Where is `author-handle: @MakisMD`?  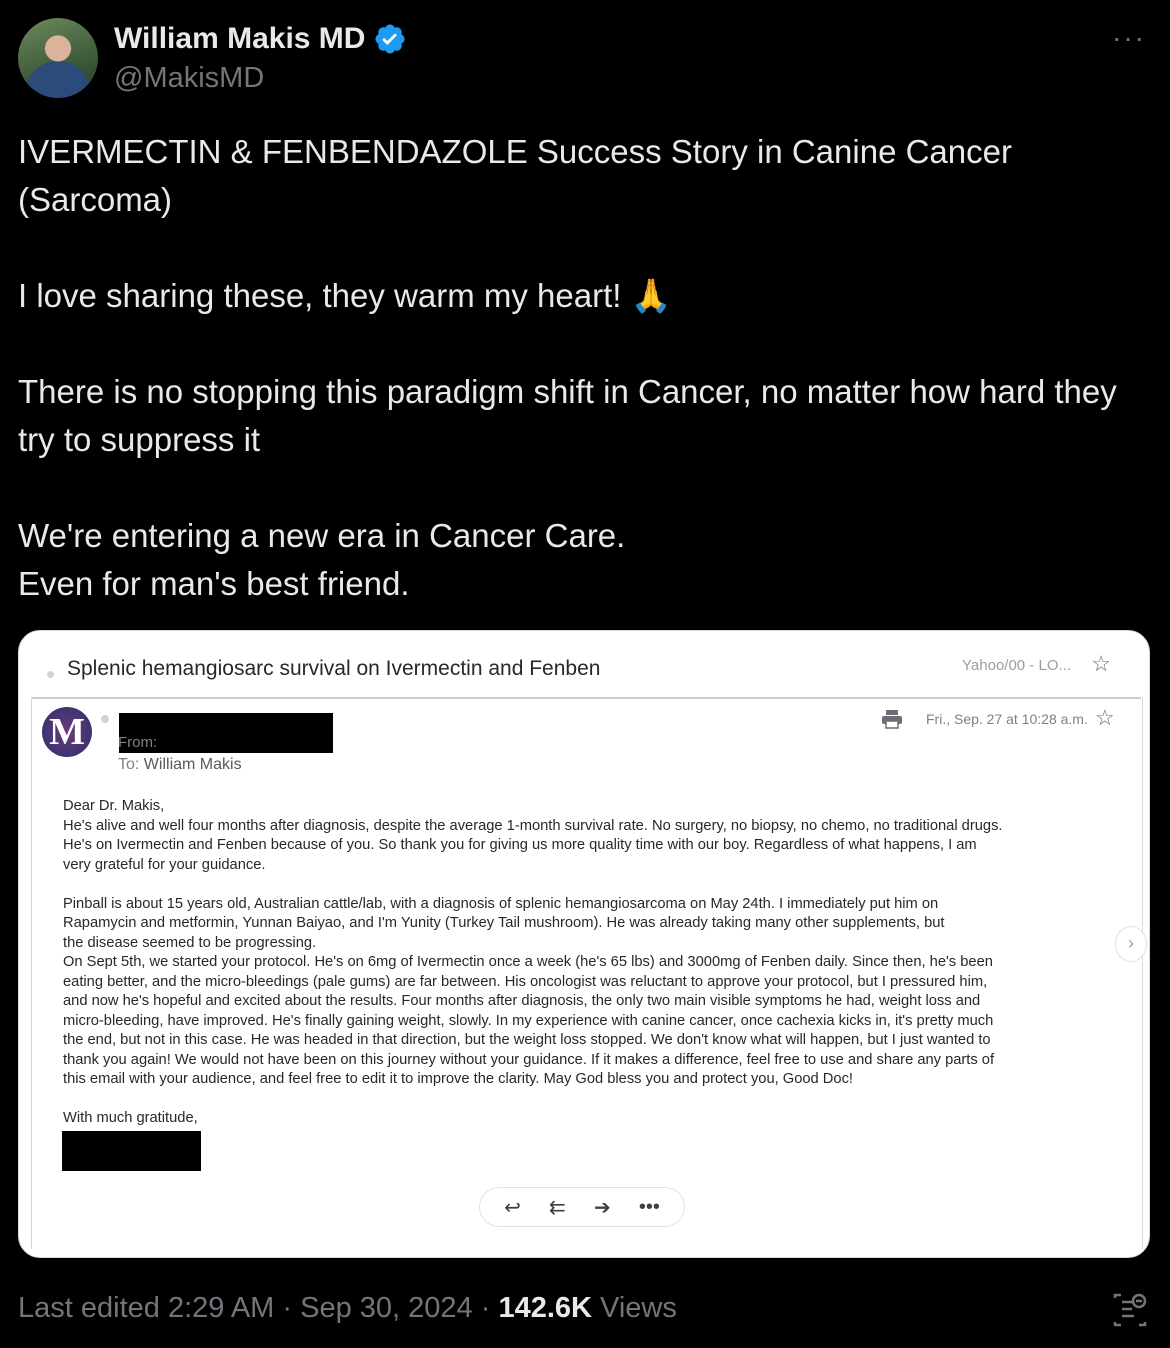 author-handle: @MakisMD is located at coordinates (189, 78).